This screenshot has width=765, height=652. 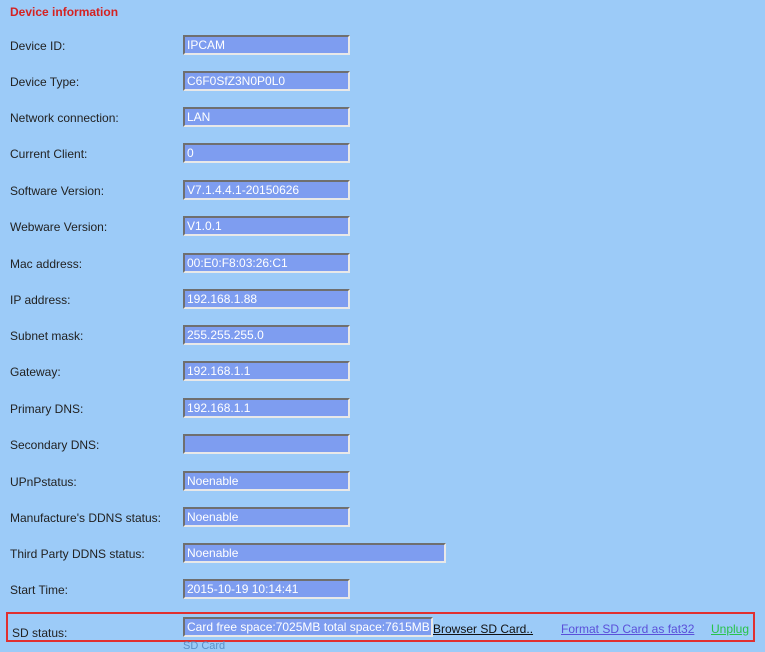 I want to click on row-webware-version: Webware Version:, so click(x=382, y=227).